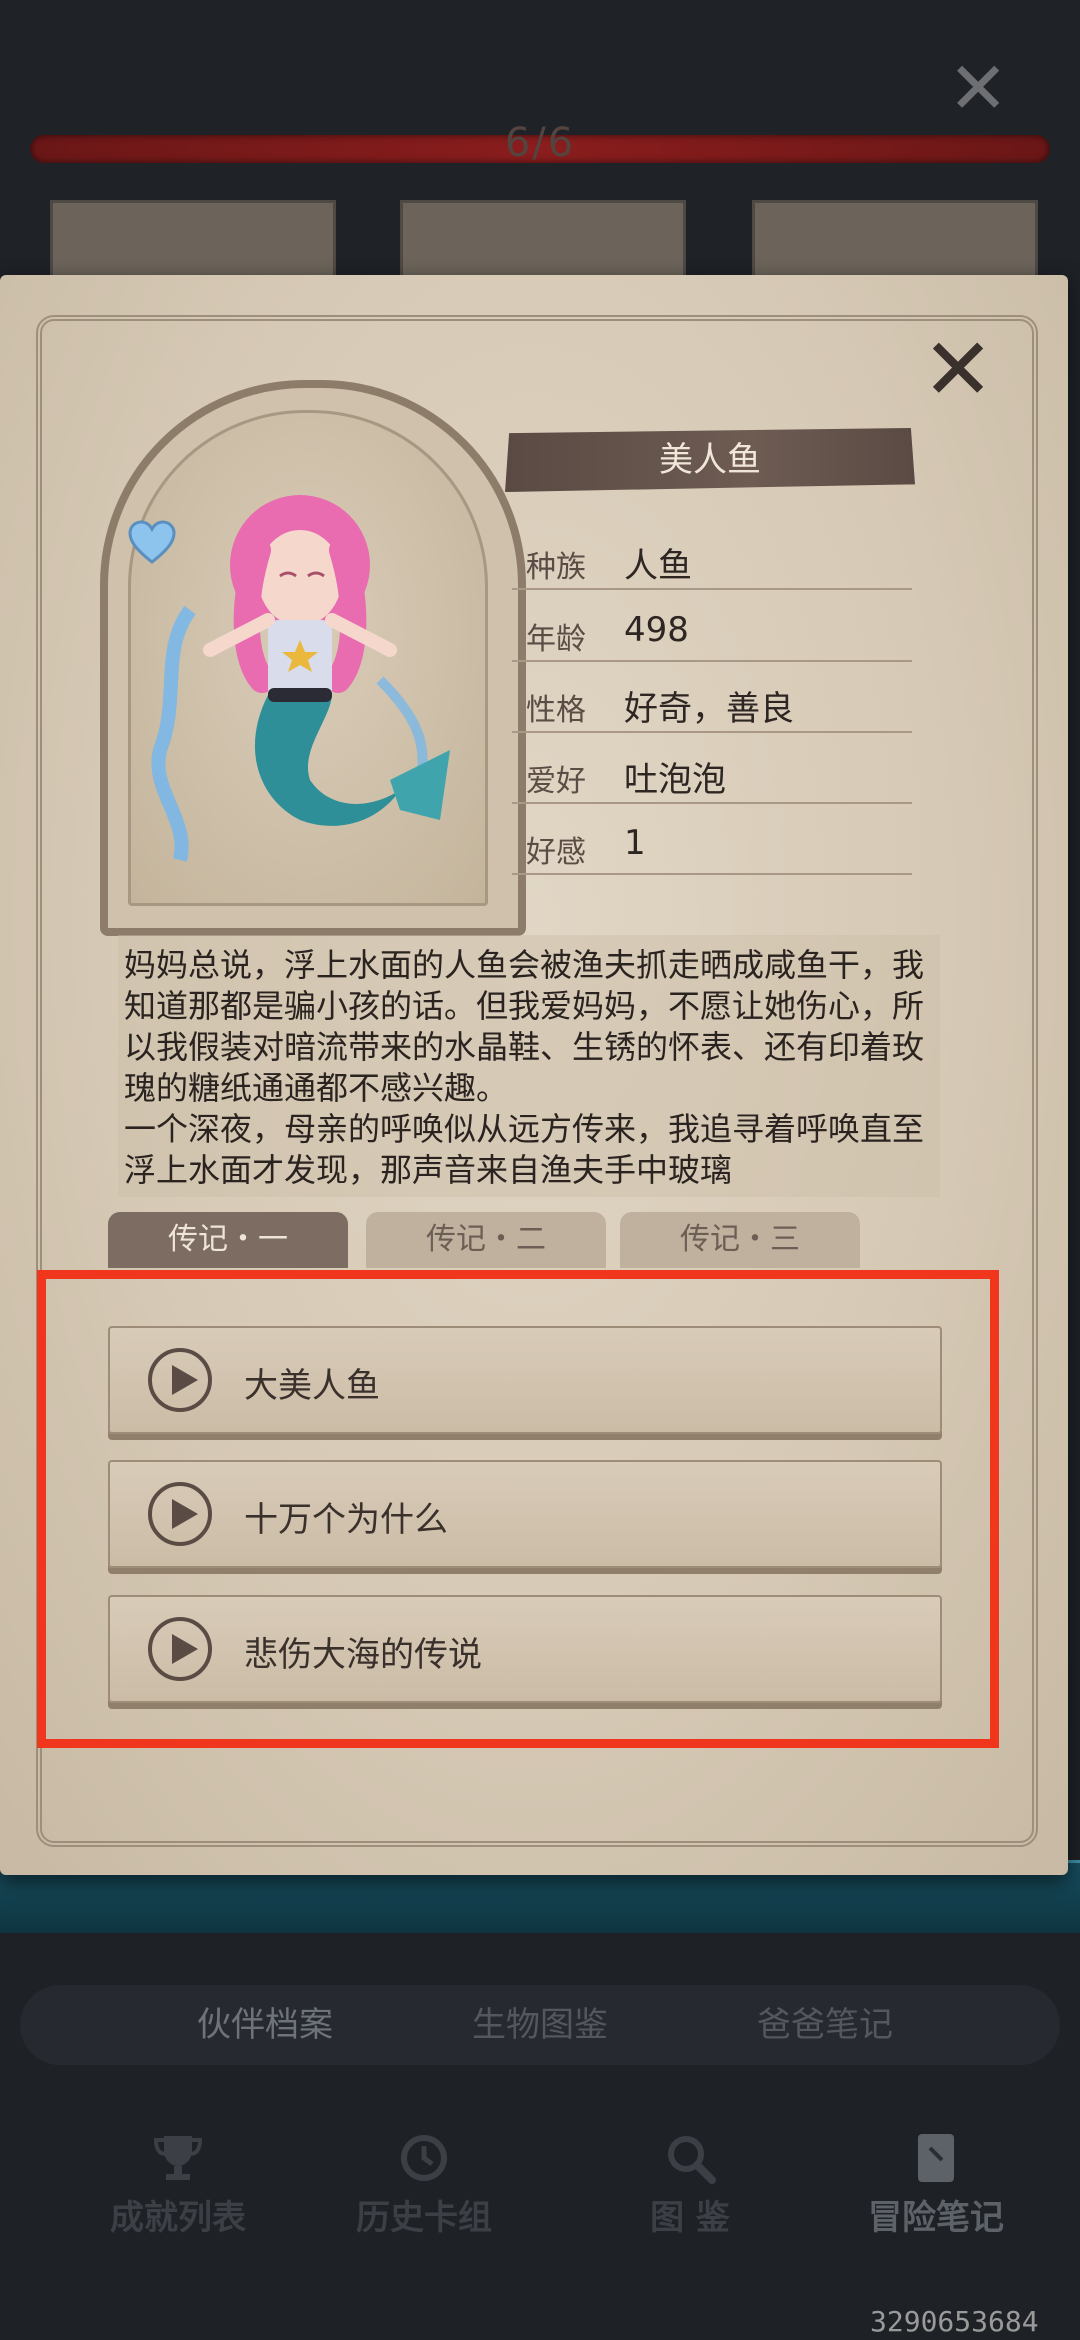  What do you see at coordinates (658, 566) in the screenshot?
I see `info-value: 人鱼` at bounding box center [658, 566].